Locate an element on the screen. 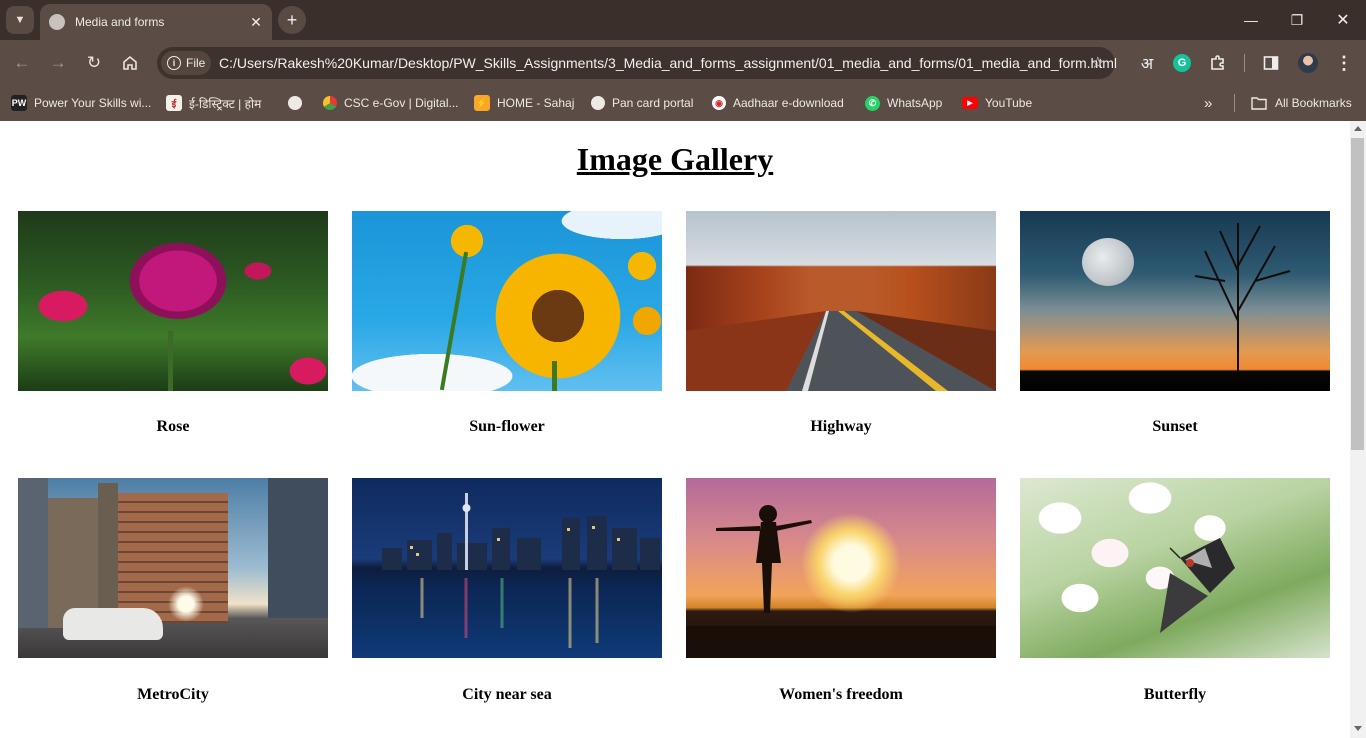 The image size is (1366, 738). butterfly-photo is located at coordinates (1175, 568).